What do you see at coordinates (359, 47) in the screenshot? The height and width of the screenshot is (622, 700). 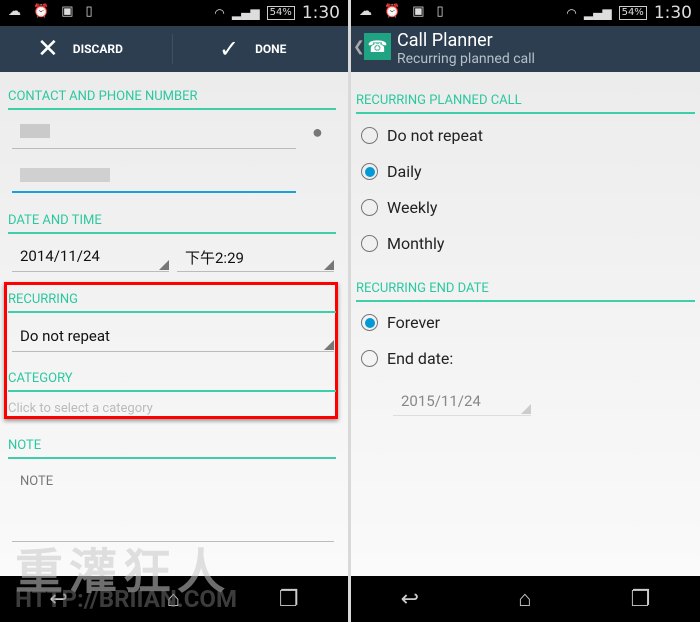 I see `chevron-left-icon: ❮` at bounding box center [359, 47].